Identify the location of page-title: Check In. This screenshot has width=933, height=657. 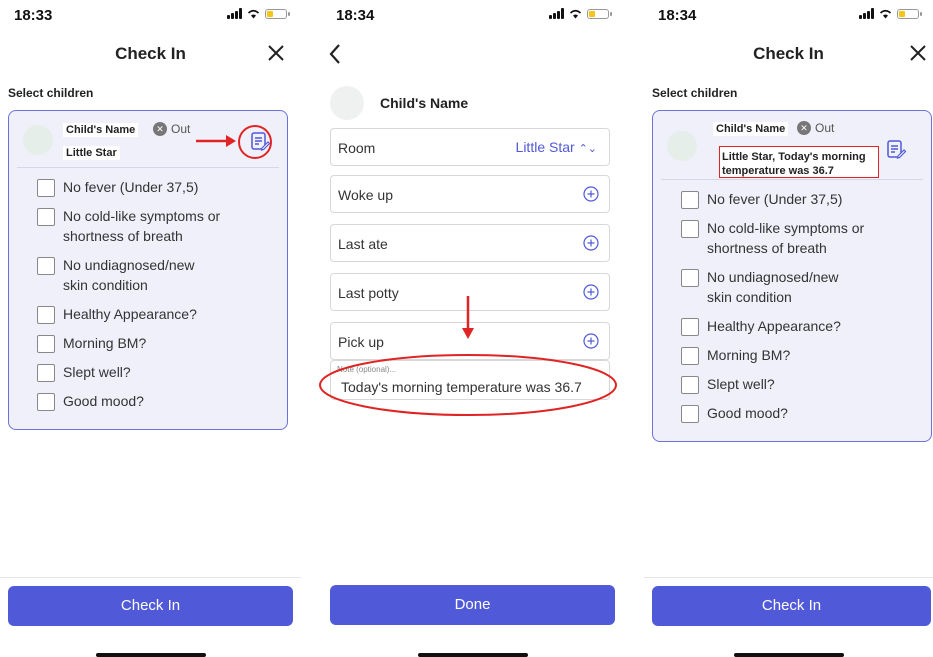
(788, 53).